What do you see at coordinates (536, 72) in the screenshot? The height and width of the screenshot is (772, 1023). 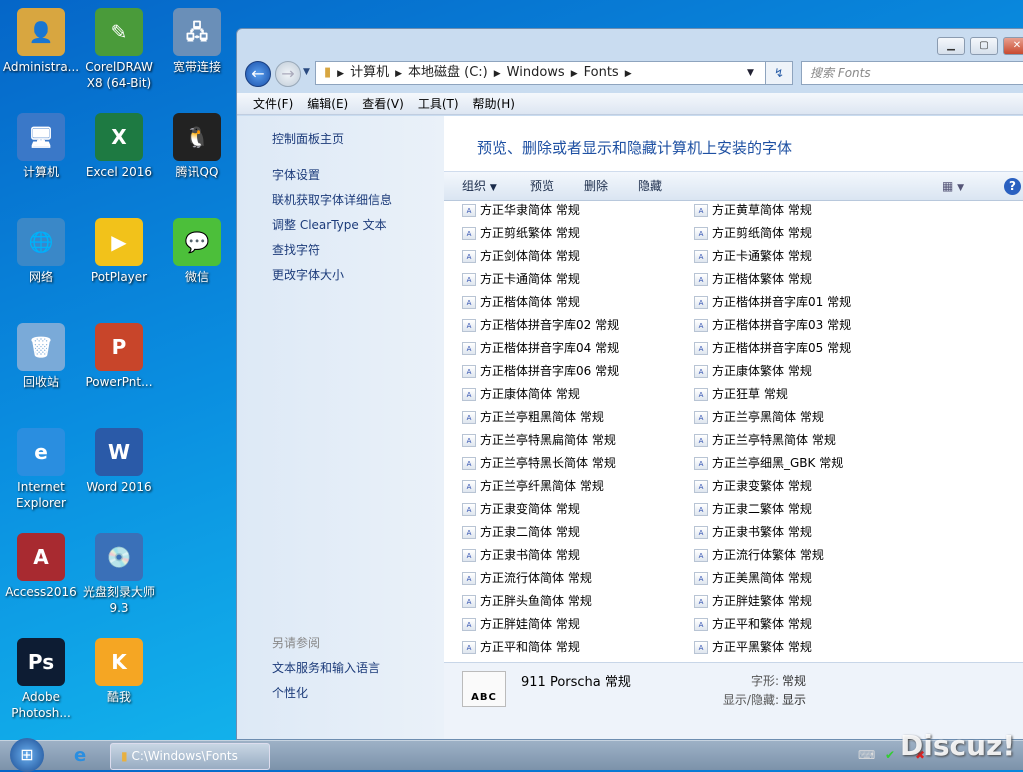 I see `breadcrumb-item: Windows` at bounding box center [536, 72].